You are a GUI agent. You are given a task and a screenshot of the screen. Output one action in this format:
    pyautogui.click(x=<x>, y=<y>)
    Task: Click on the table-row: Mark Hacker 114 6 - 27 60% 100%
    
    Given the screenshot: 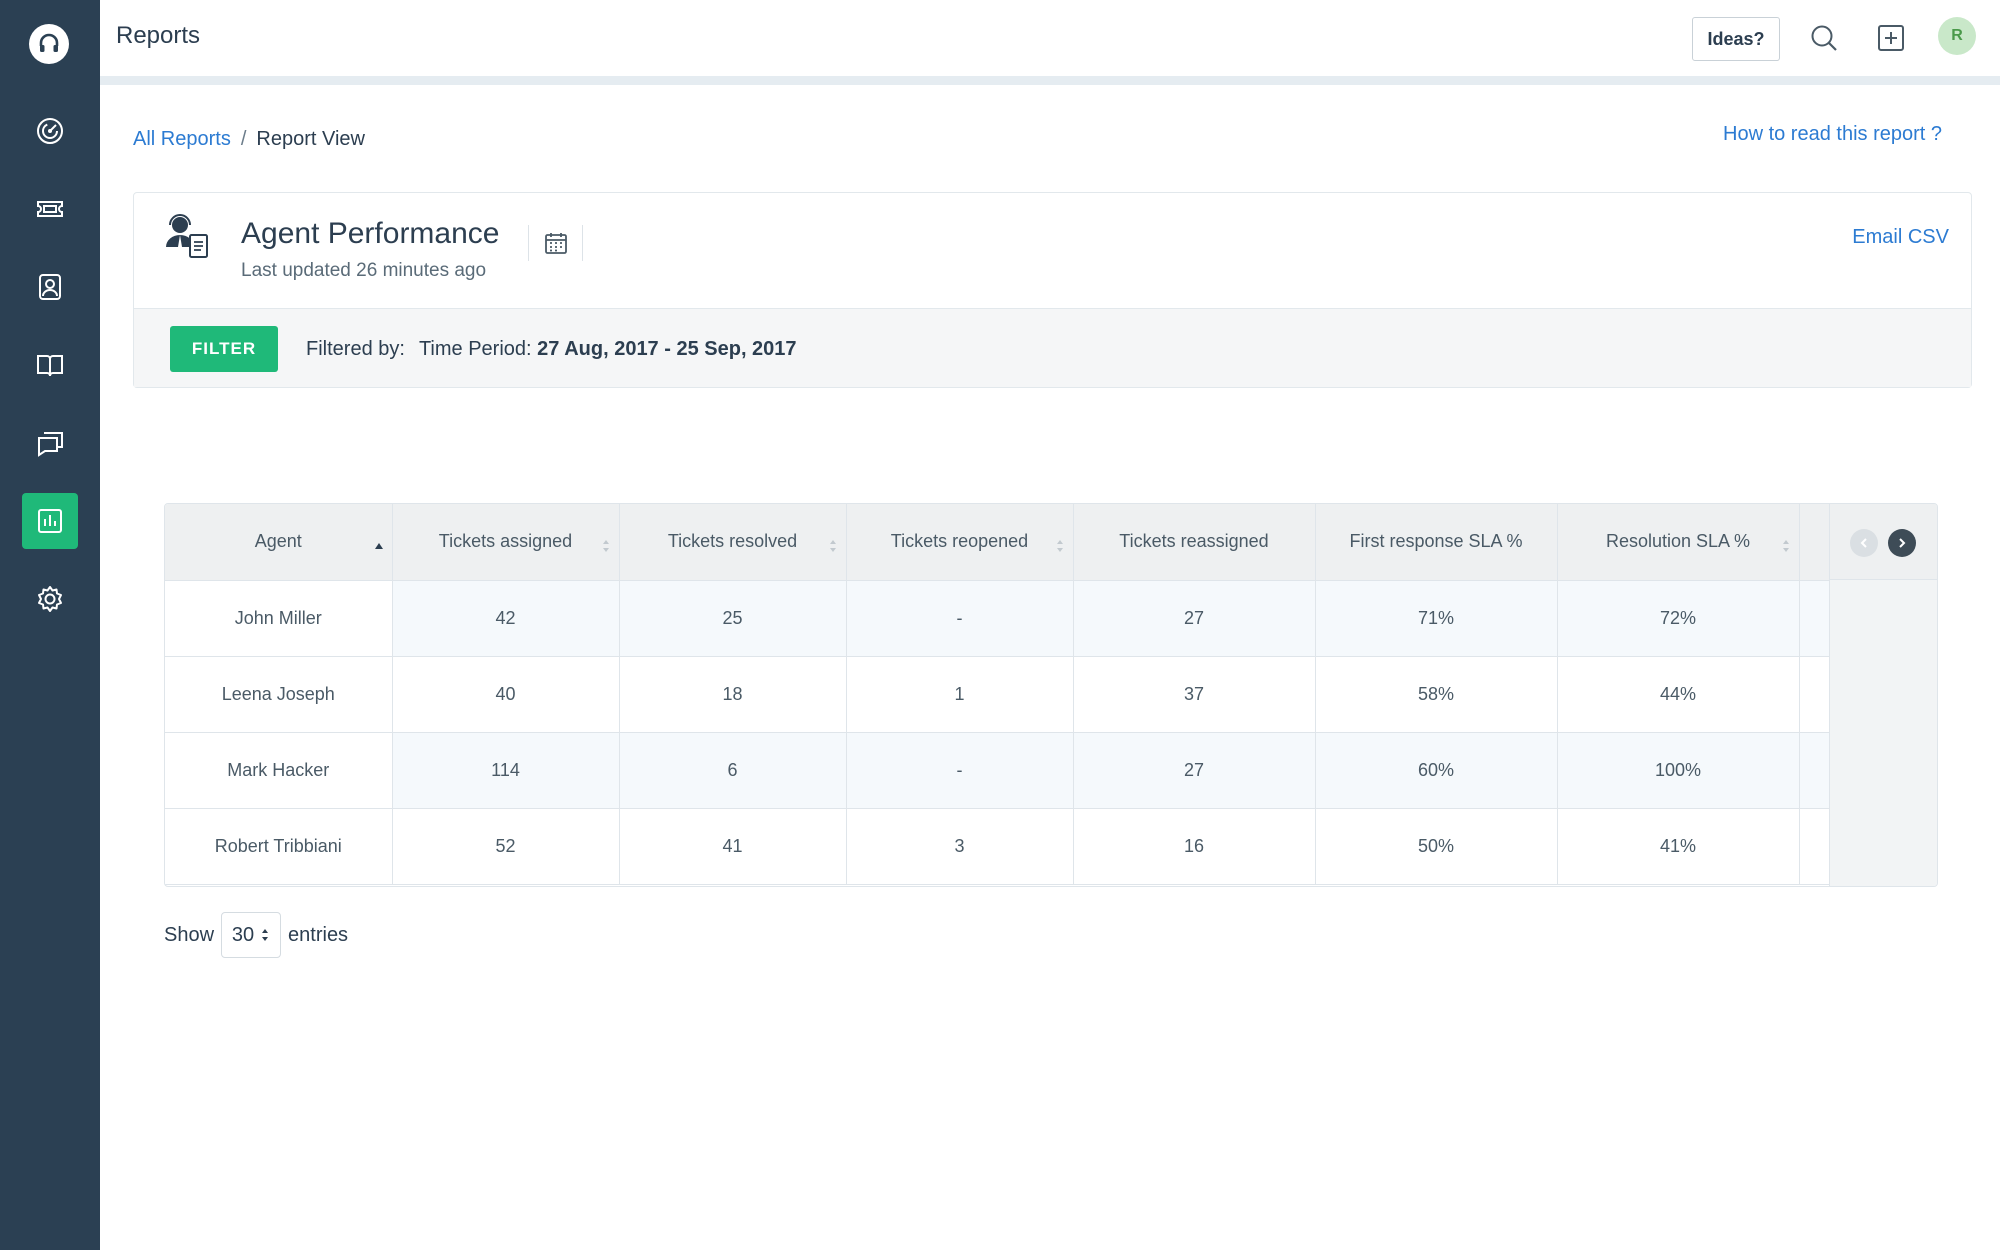 What is the action you would take?
    pyautogui.click(x=997, y=770)
    